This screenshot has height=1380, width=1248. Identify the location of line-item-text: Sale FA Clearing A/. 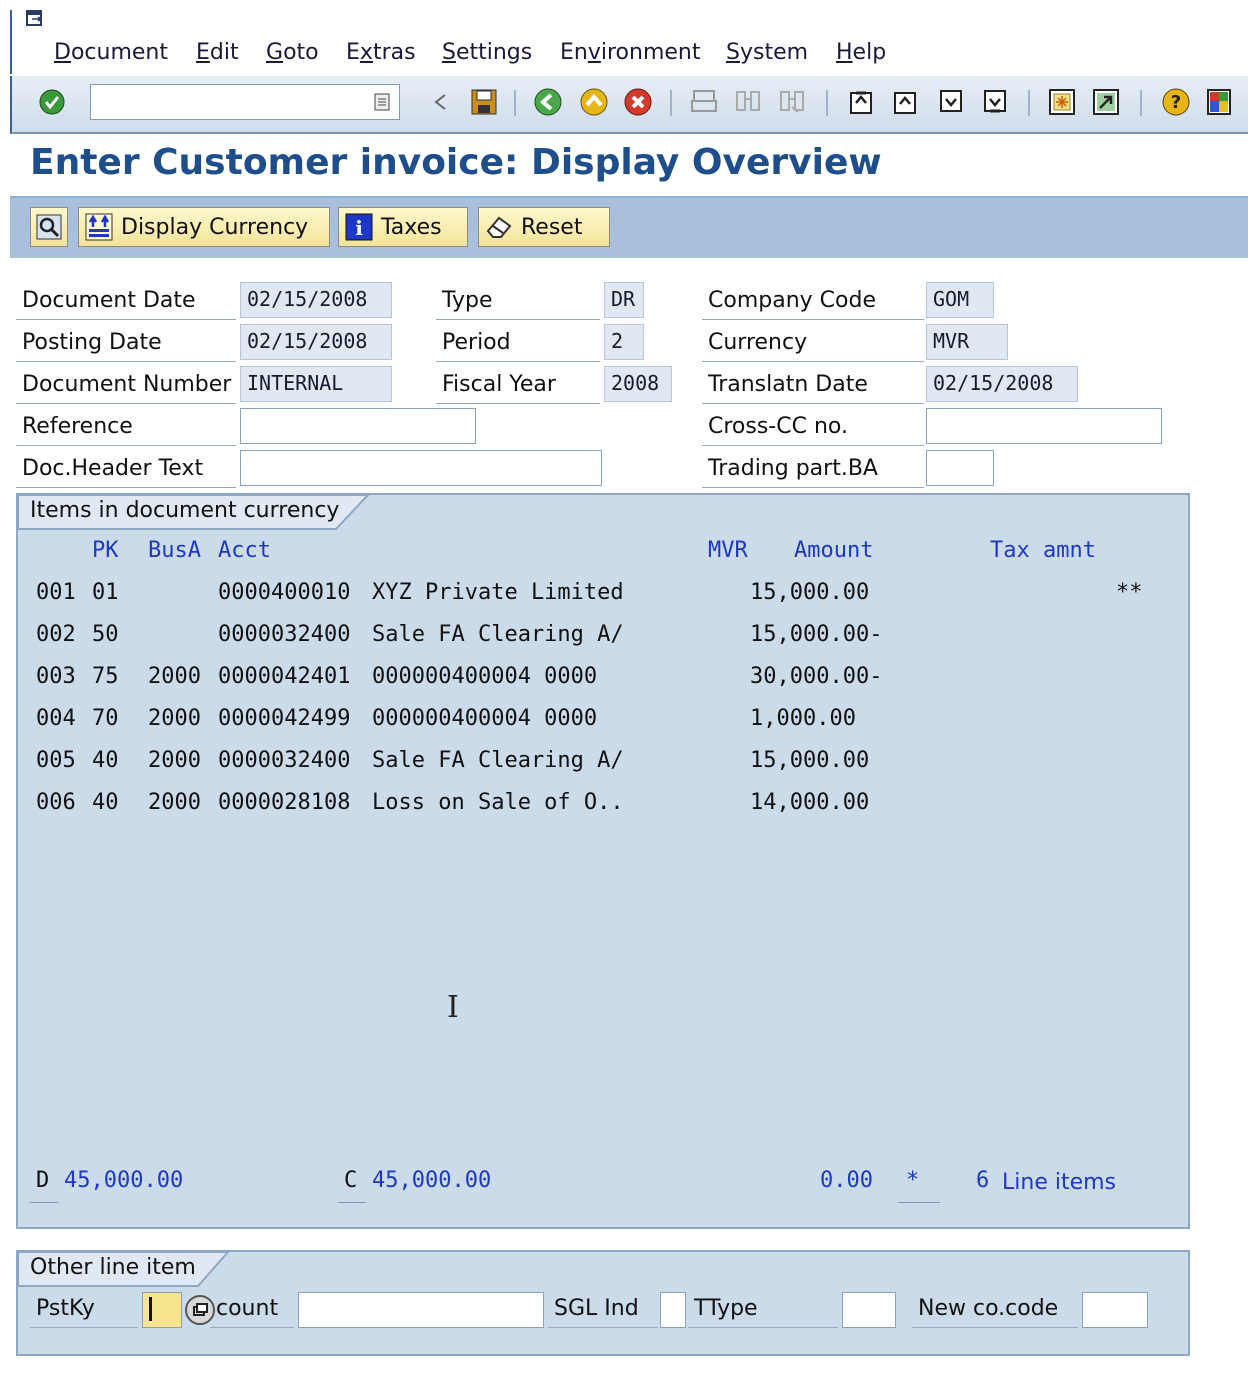
(498, 634).